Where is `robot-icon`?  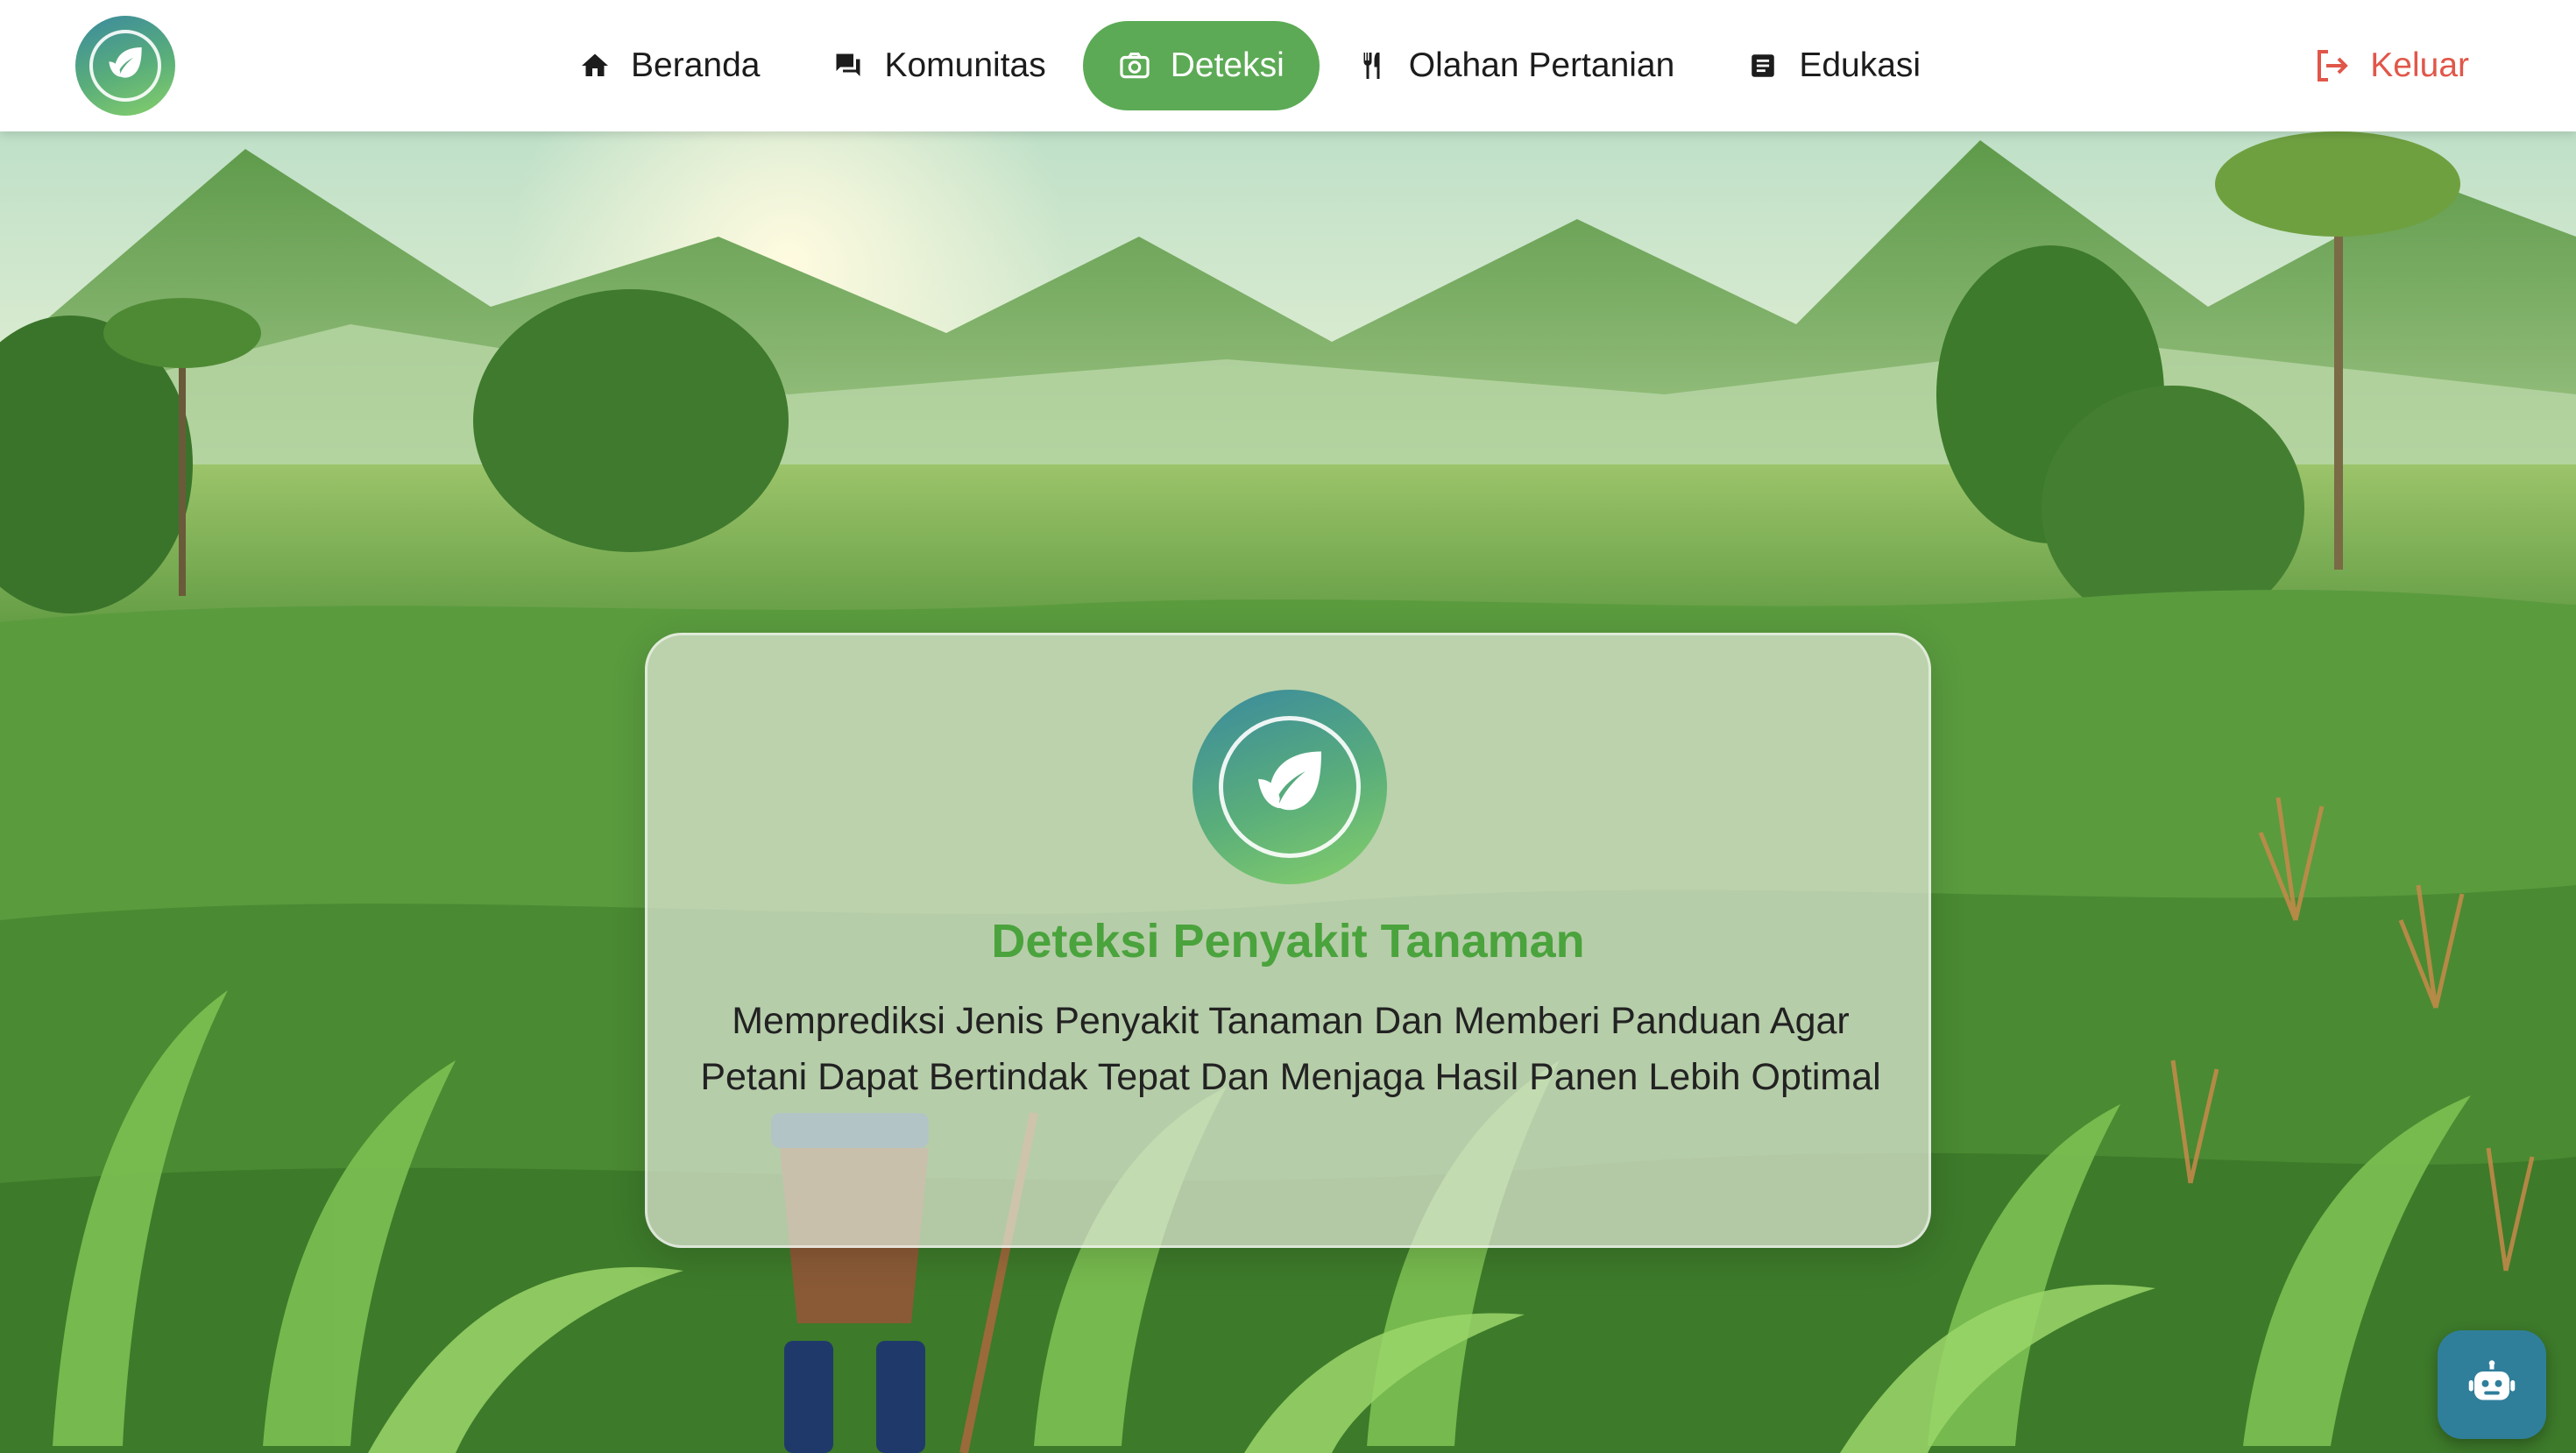 robot-icon is located at coordinates (2492, 1380).